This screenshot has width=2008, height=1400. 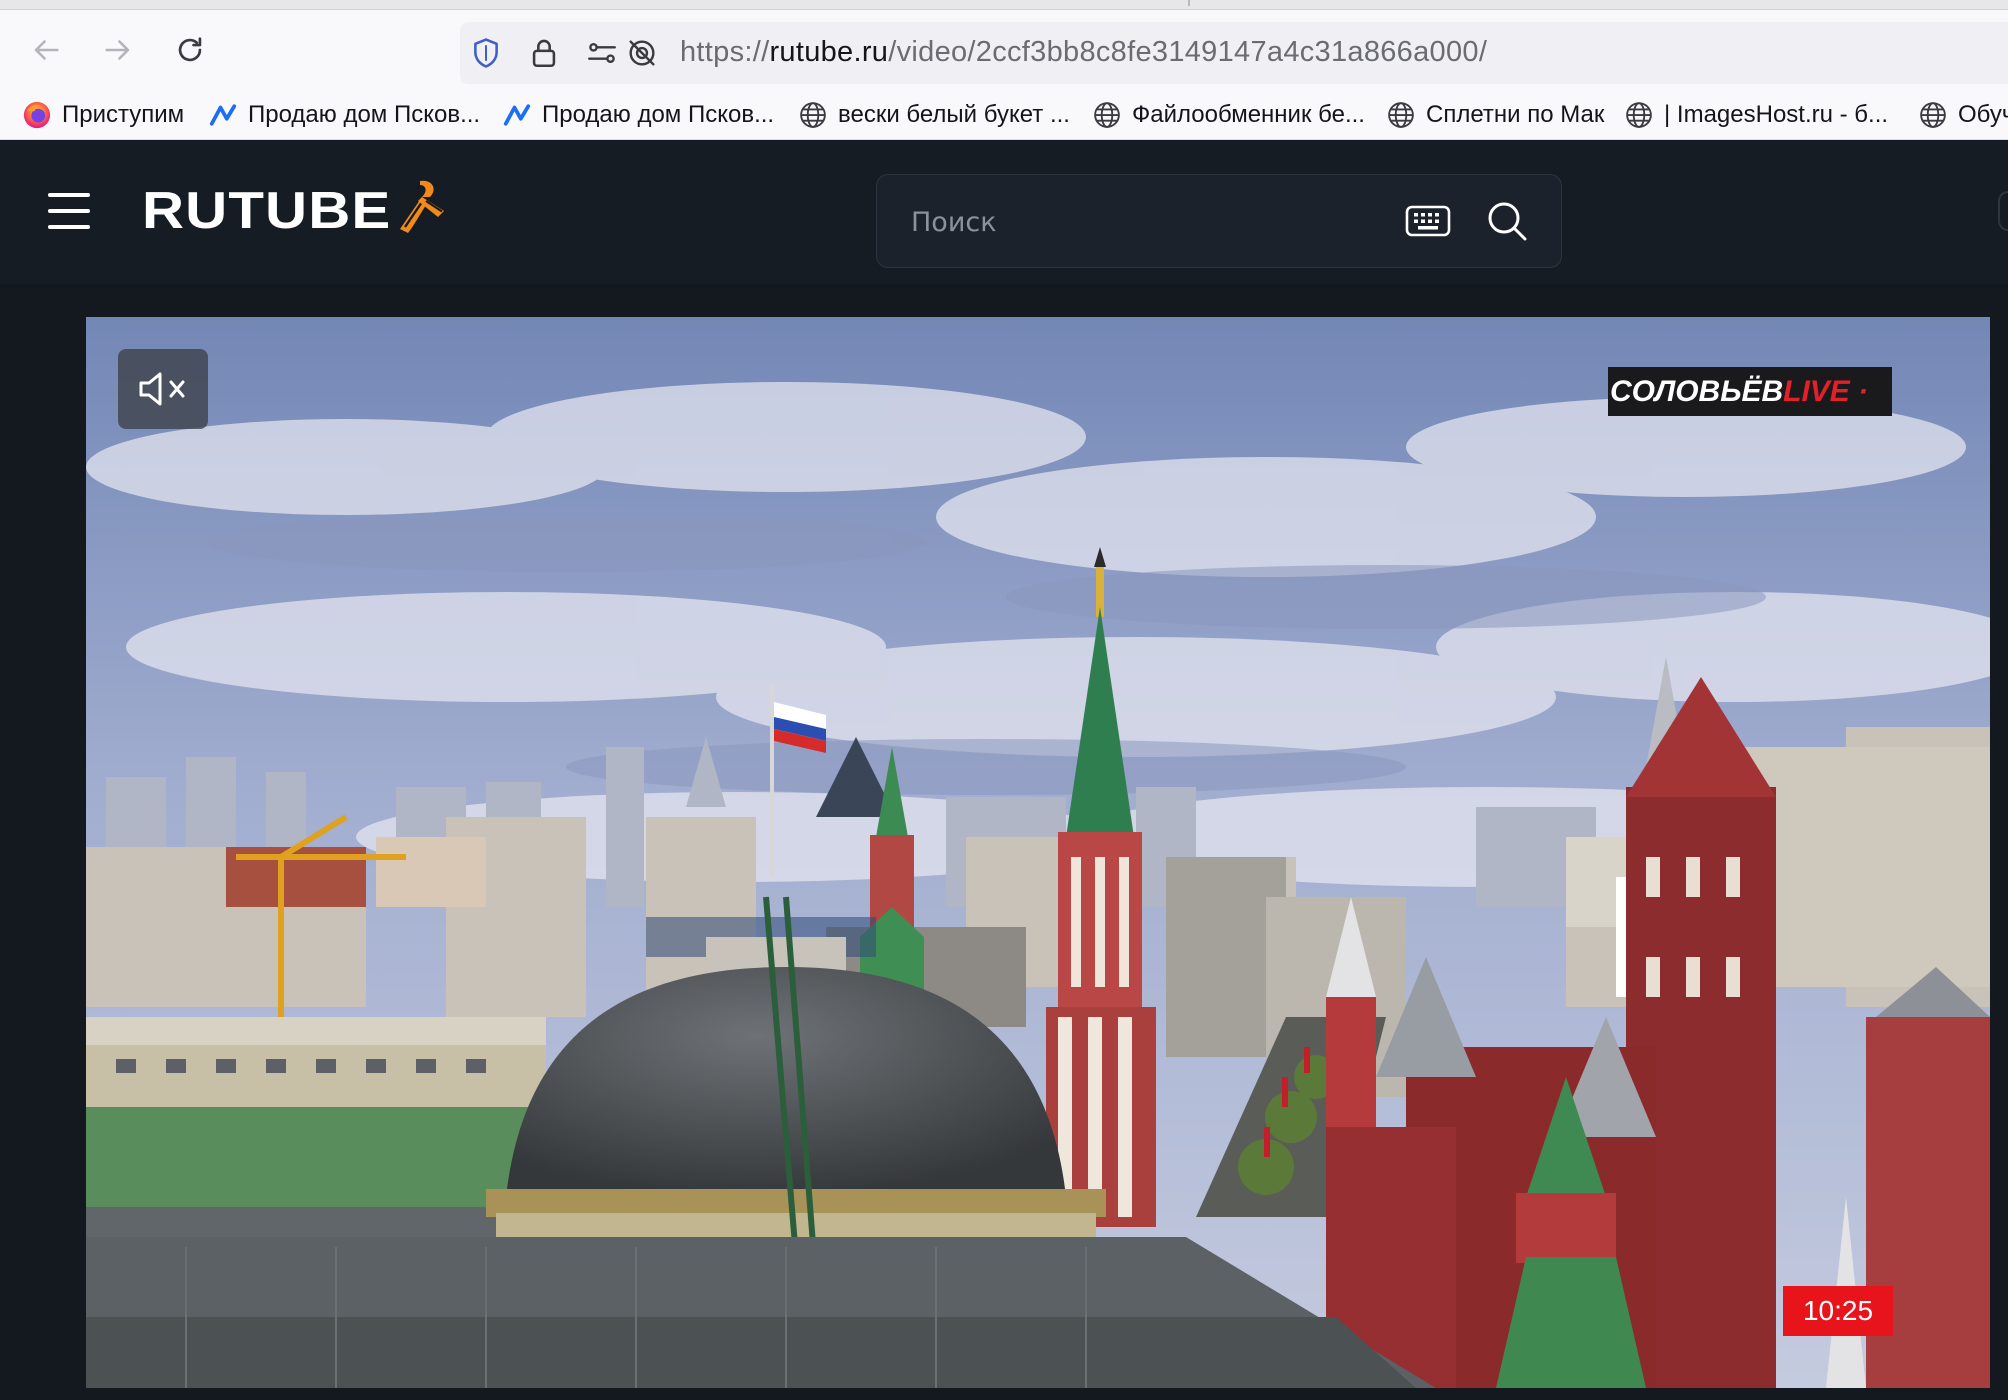 I want to click on firefox-icon, so click(x=37, y=115).